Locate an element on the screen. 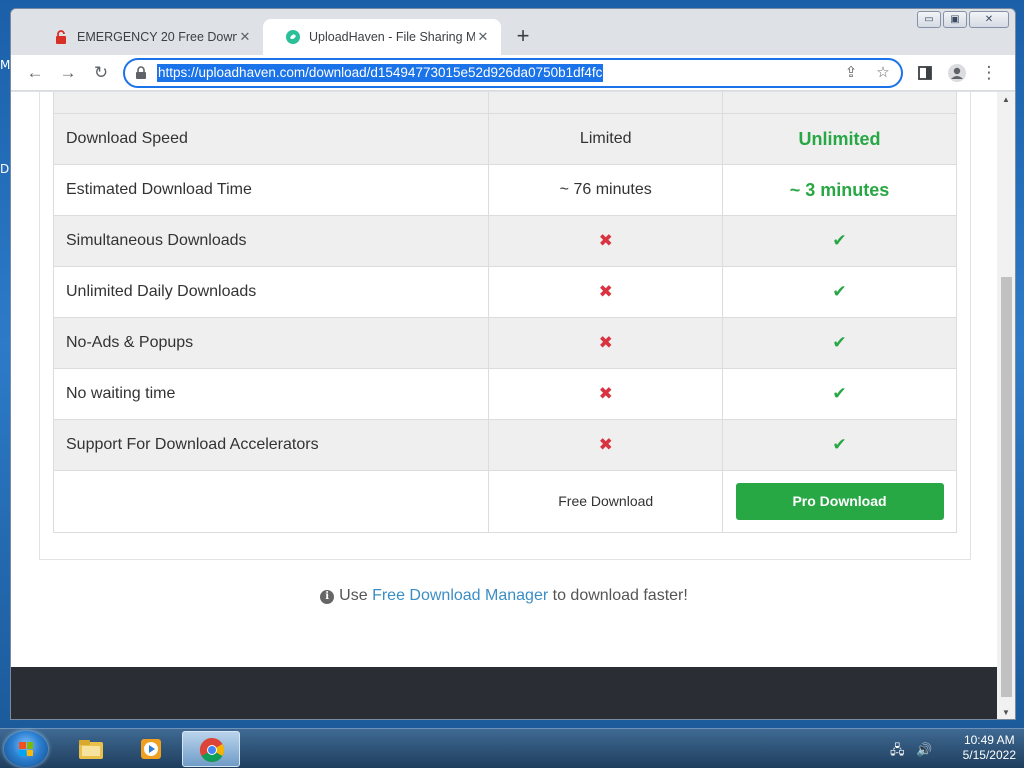 The height and width of the screenshot is (768, 1024). side-panel-icon is located at coordinates (925, 73).